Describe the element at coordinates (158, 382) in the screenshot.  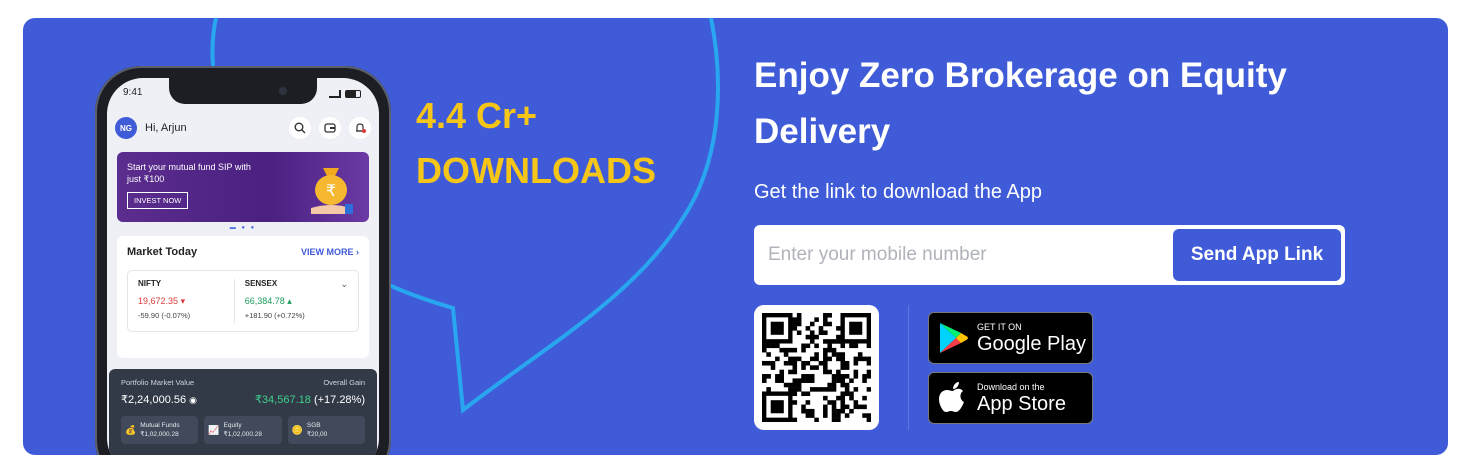
I see `portfolio-label: Portfolio Market Value` at that location.